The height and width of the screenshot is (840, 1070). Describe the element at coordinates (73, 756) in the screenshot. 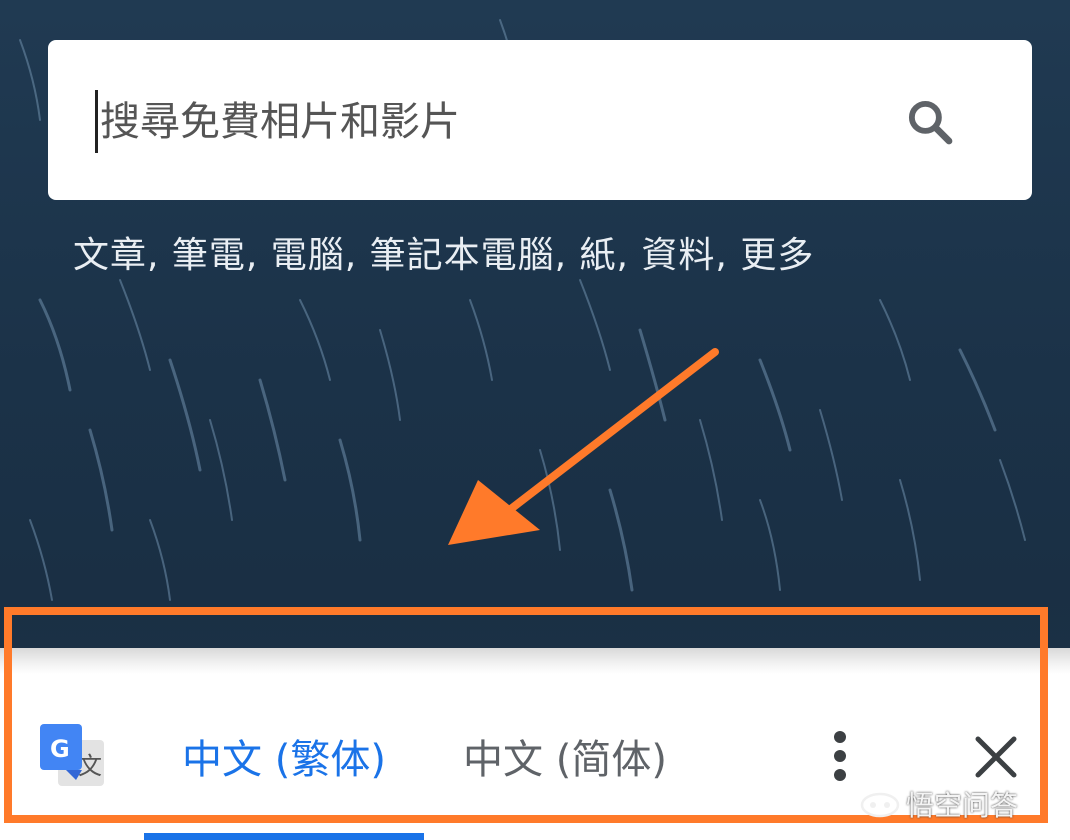

I see `google-translate-icon: 文 G` at that location.